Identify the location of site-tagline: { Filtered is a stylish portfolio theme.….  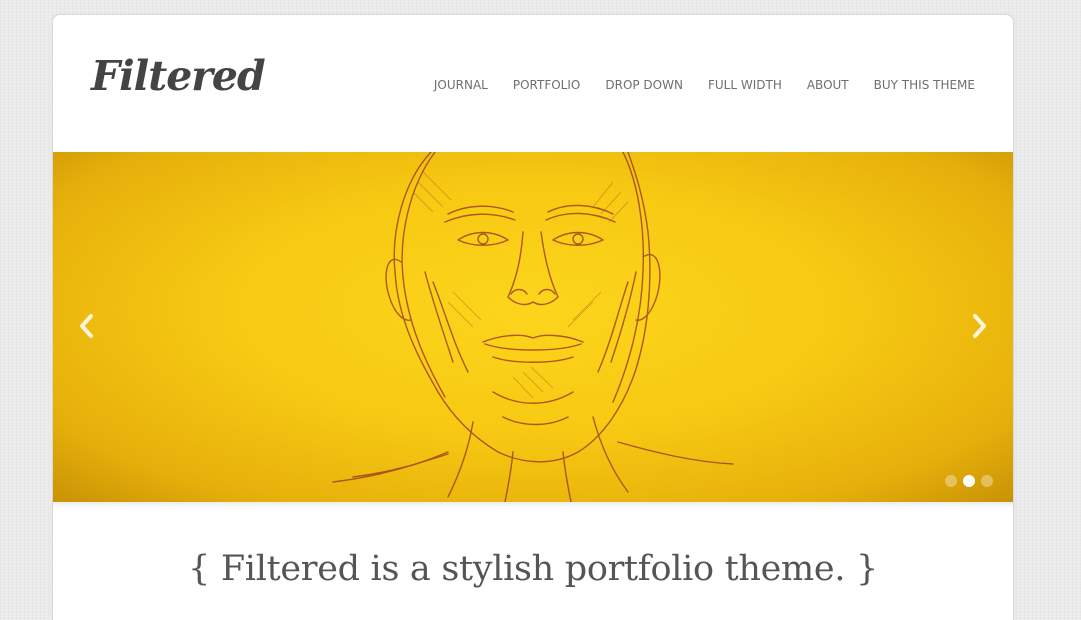
(533, 569).